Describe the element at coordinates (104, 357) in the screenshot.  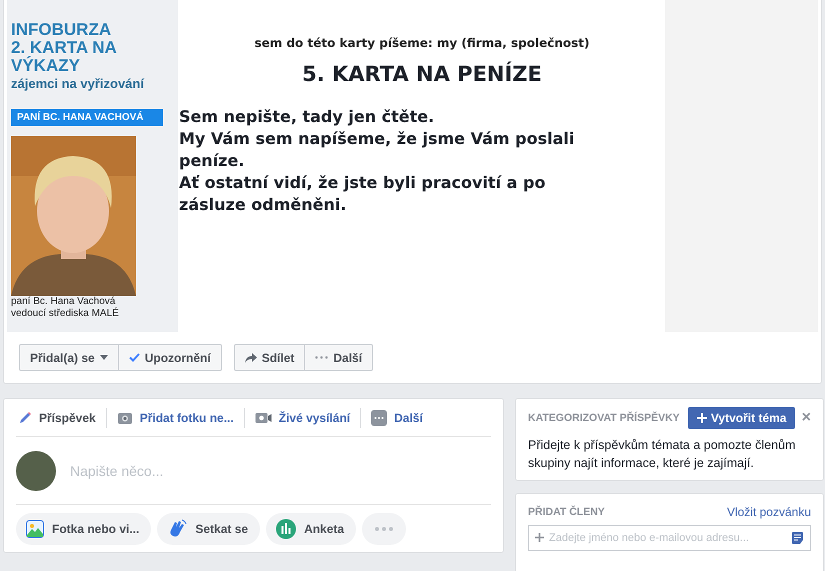
I see `caret-icon` at that location.